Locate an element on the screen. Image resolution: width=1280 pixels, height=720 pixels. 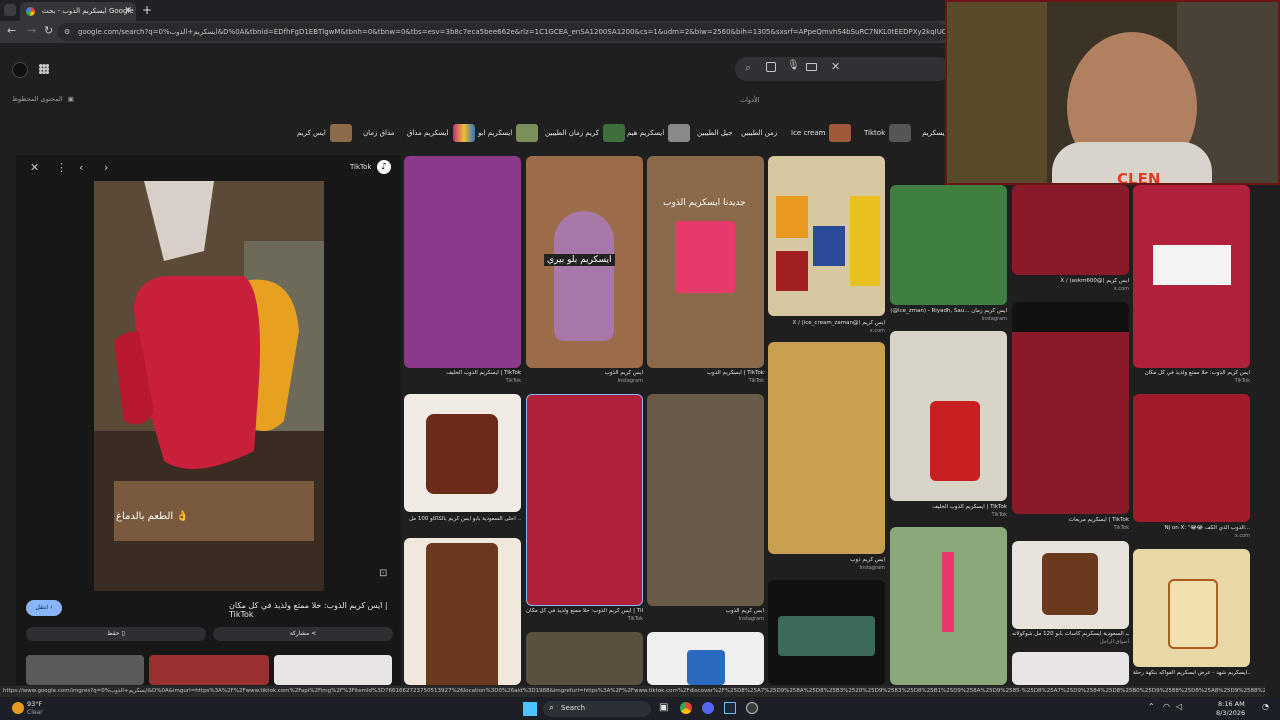
site-info-icon: ⚙ is located at coordinates (67, 32).